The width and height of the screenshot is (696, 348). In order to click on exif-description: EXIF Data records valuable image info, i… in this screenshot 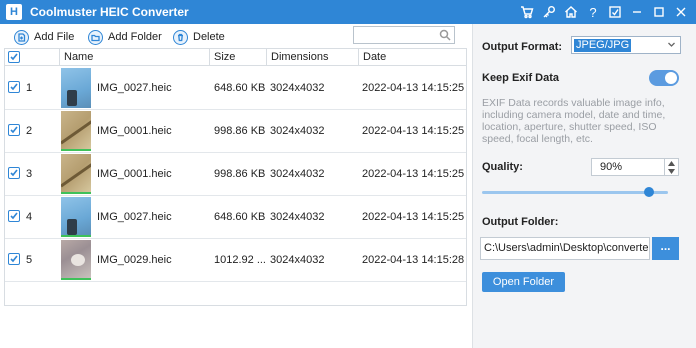, I will do `click(574, 121)`.